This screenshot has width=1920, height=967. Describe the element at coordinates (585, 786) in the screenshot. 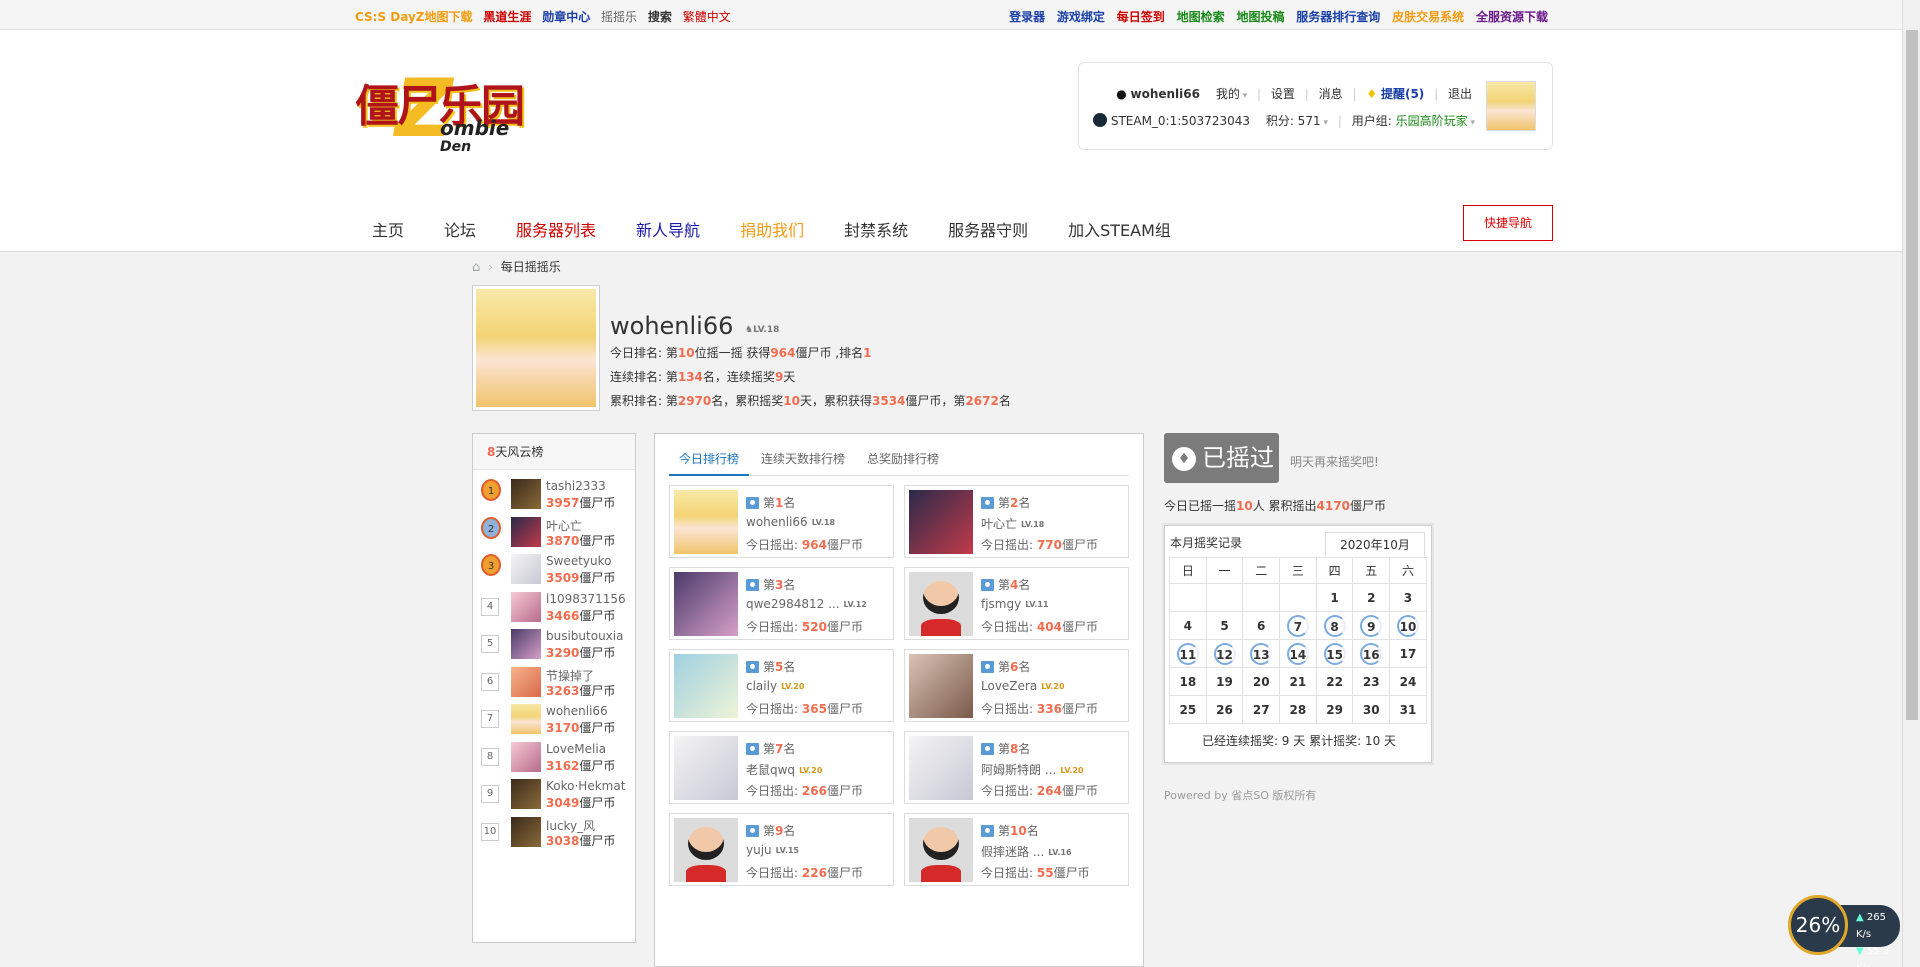

I see `rank-name: Koko·Hekmat` at that location.